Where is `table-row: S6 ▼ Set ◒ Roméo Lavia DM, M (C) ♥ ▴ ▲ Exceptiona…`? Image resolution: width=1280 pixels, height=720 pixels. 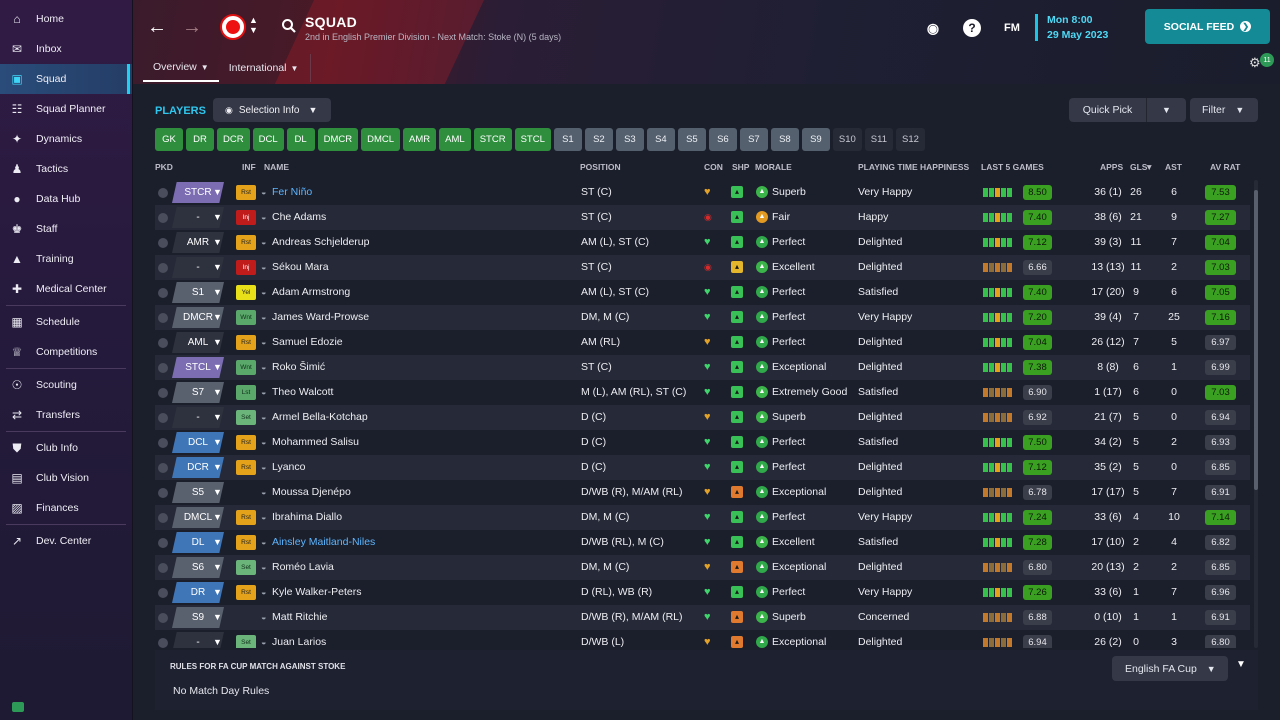
table-row: S6 ▼ Set ◒ Roméo Lavia DM, M (C) ♥ ▴ ▲ Exceptiona… is located at coordinates (702, 567).